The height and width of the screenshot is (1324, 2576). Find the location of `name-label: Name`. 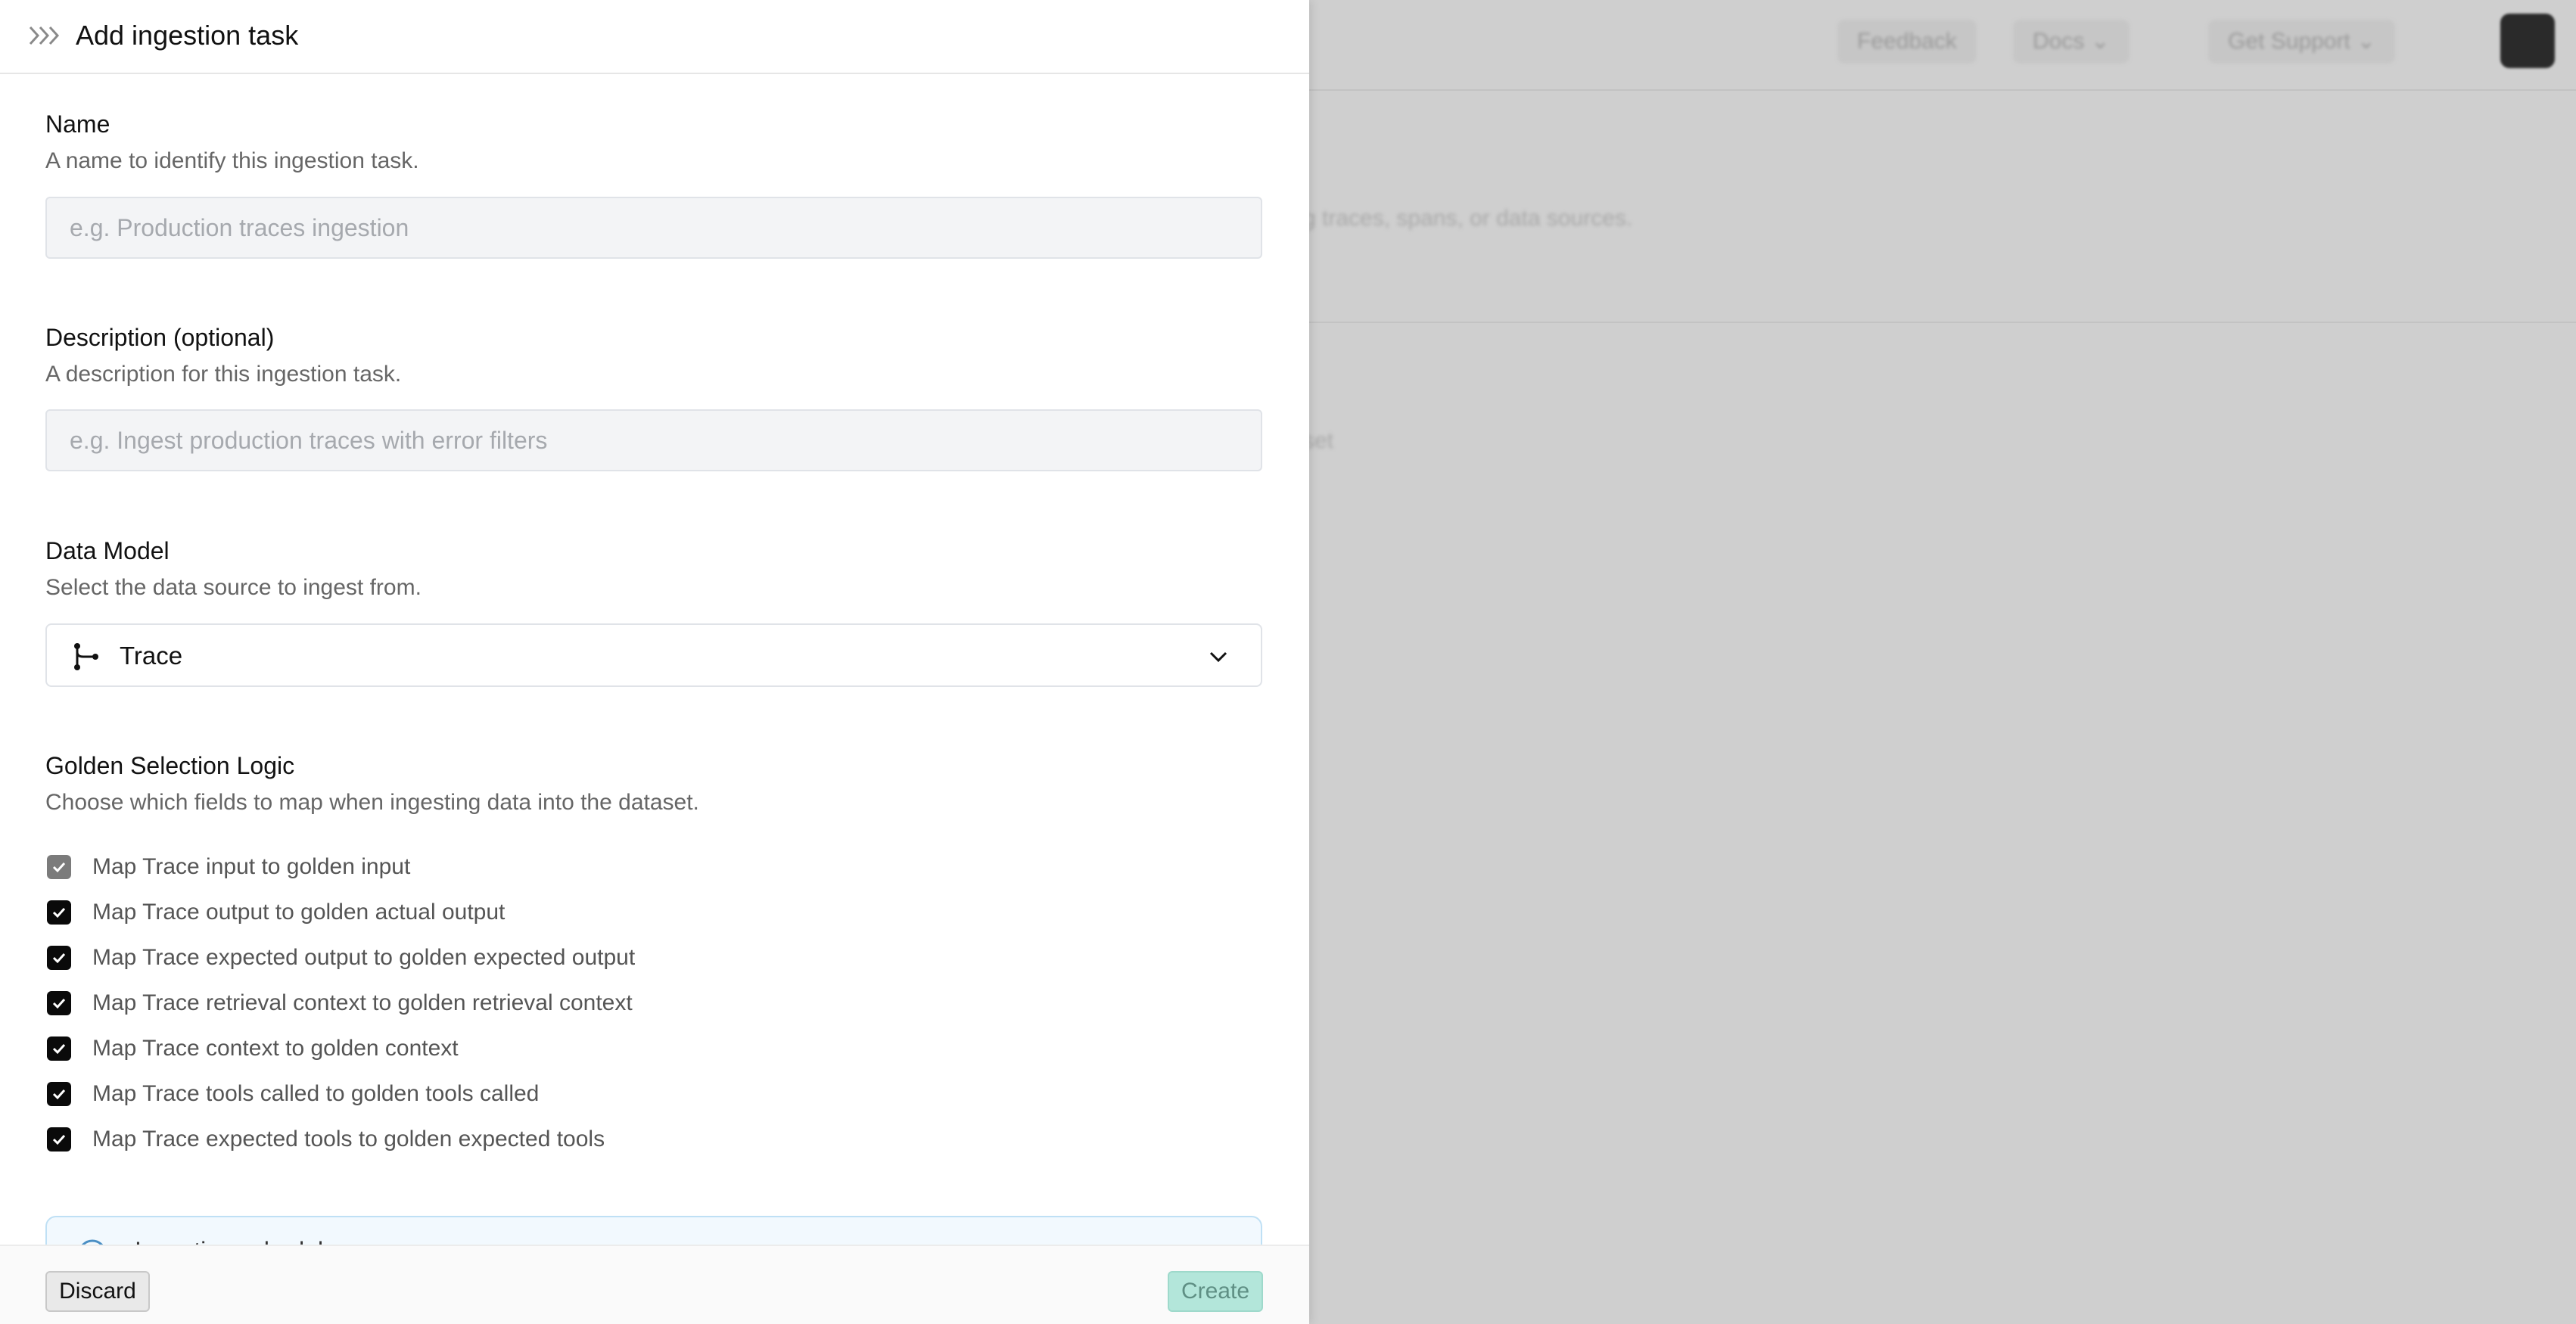

name-label: Name is located at coordinates (77, 124).